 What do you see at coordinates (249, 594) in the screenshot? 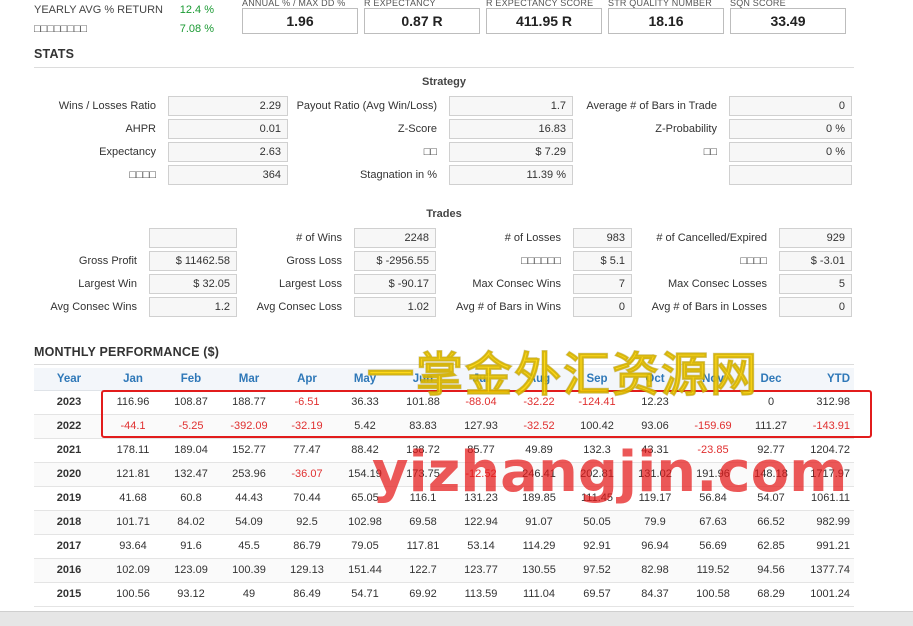
I see `month-cell: 49` at bounding box center [249, 594].